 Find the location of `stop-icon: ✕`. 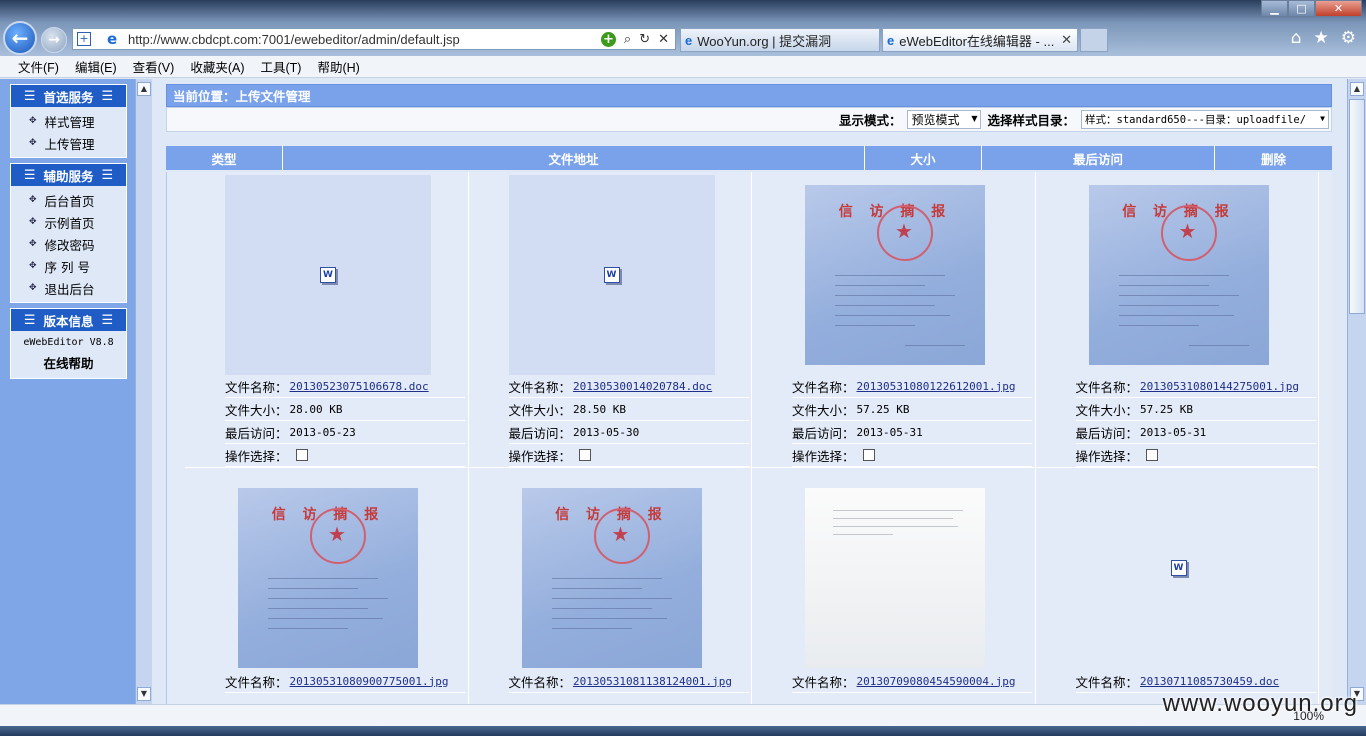

stop-icon: ✕ is located at coordinates (663, 39).